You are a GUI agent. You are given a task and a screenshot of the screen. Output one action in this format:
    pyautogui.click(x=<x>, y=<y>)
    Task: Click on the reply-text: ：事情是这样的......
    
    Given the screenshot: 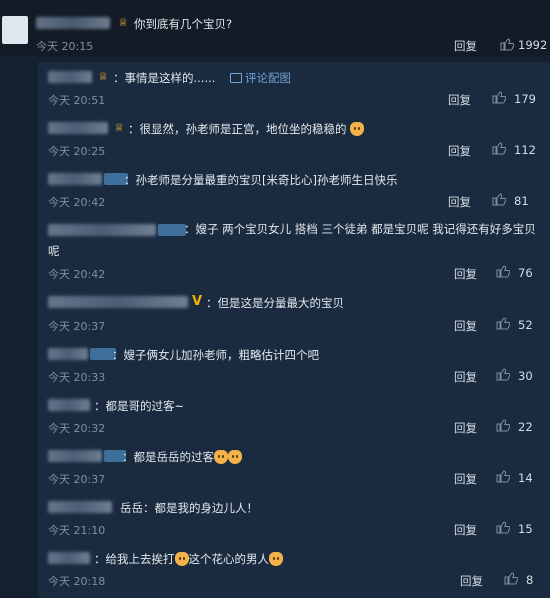 What is the action you would take?
    pyautogui.click(x=164, y=78)
    